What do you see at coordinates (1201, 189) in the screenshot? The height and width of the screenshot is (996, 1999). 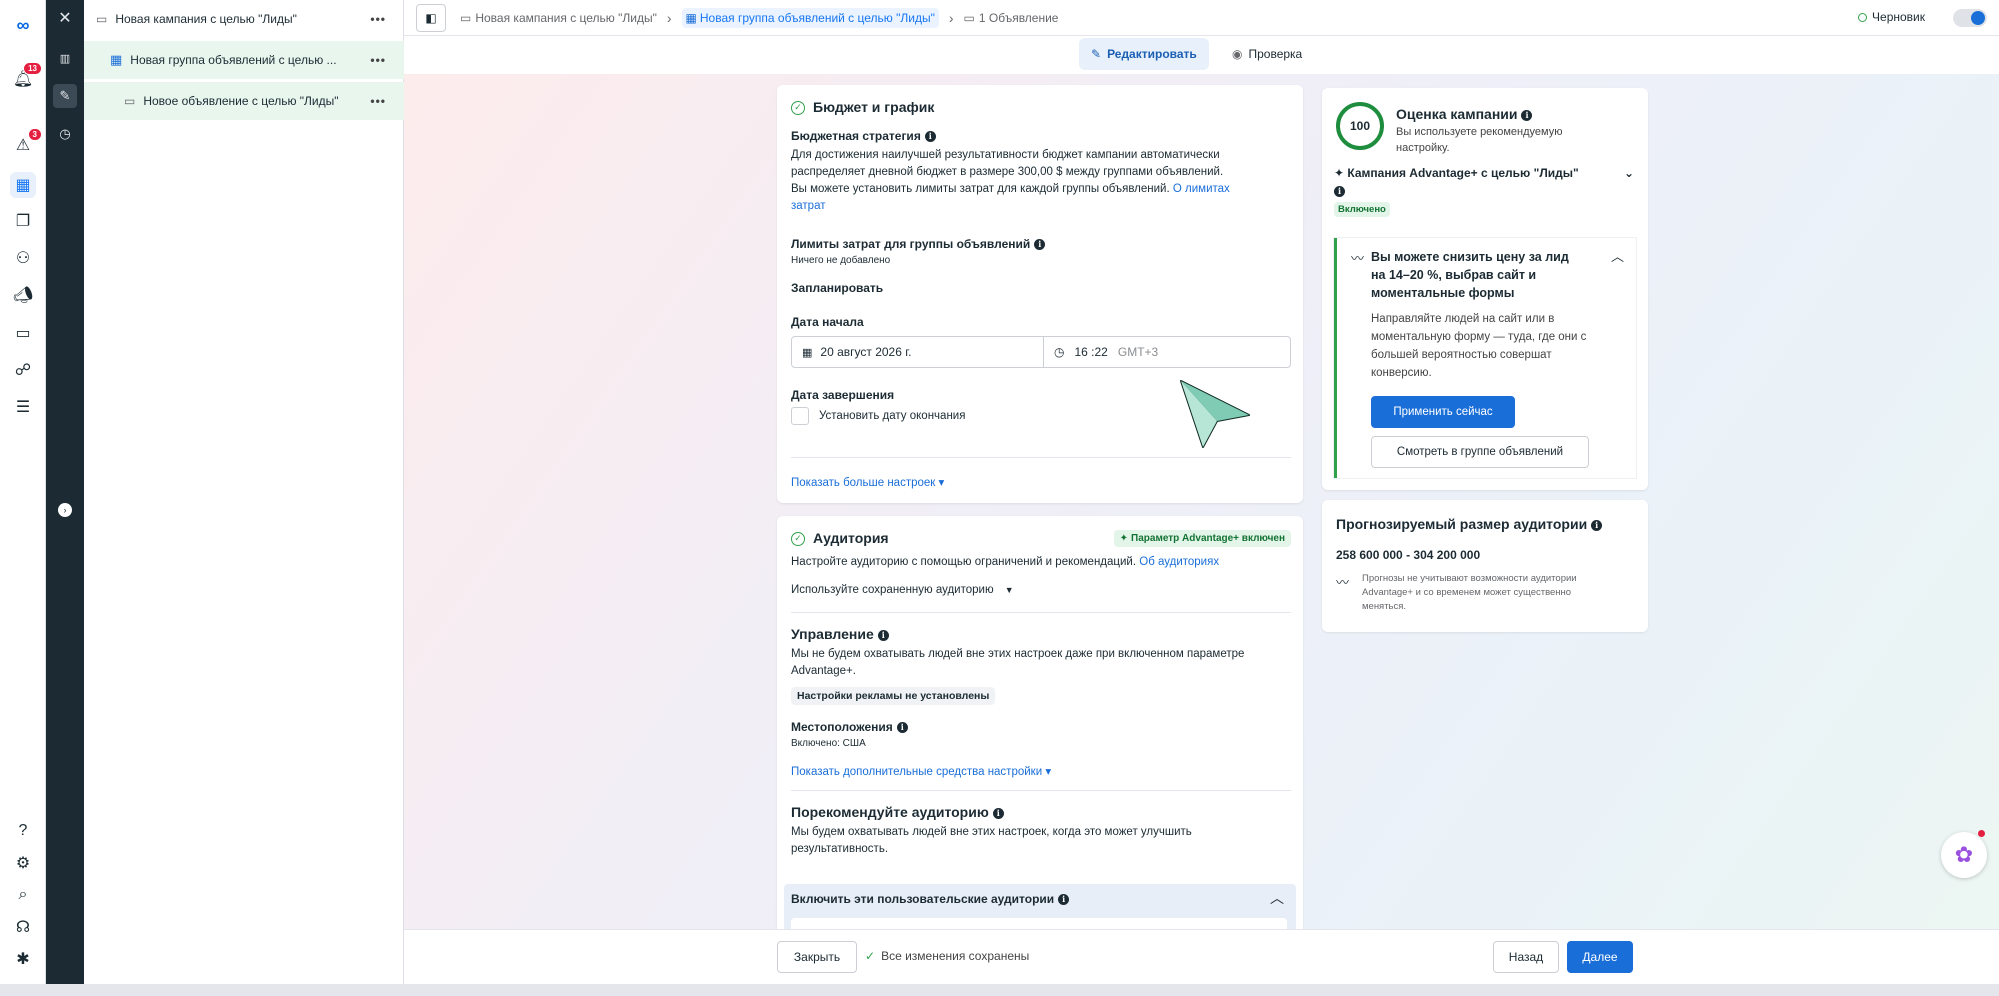 I see `spend-limits-link: О лимитах` at bounding box center [1201, 189].